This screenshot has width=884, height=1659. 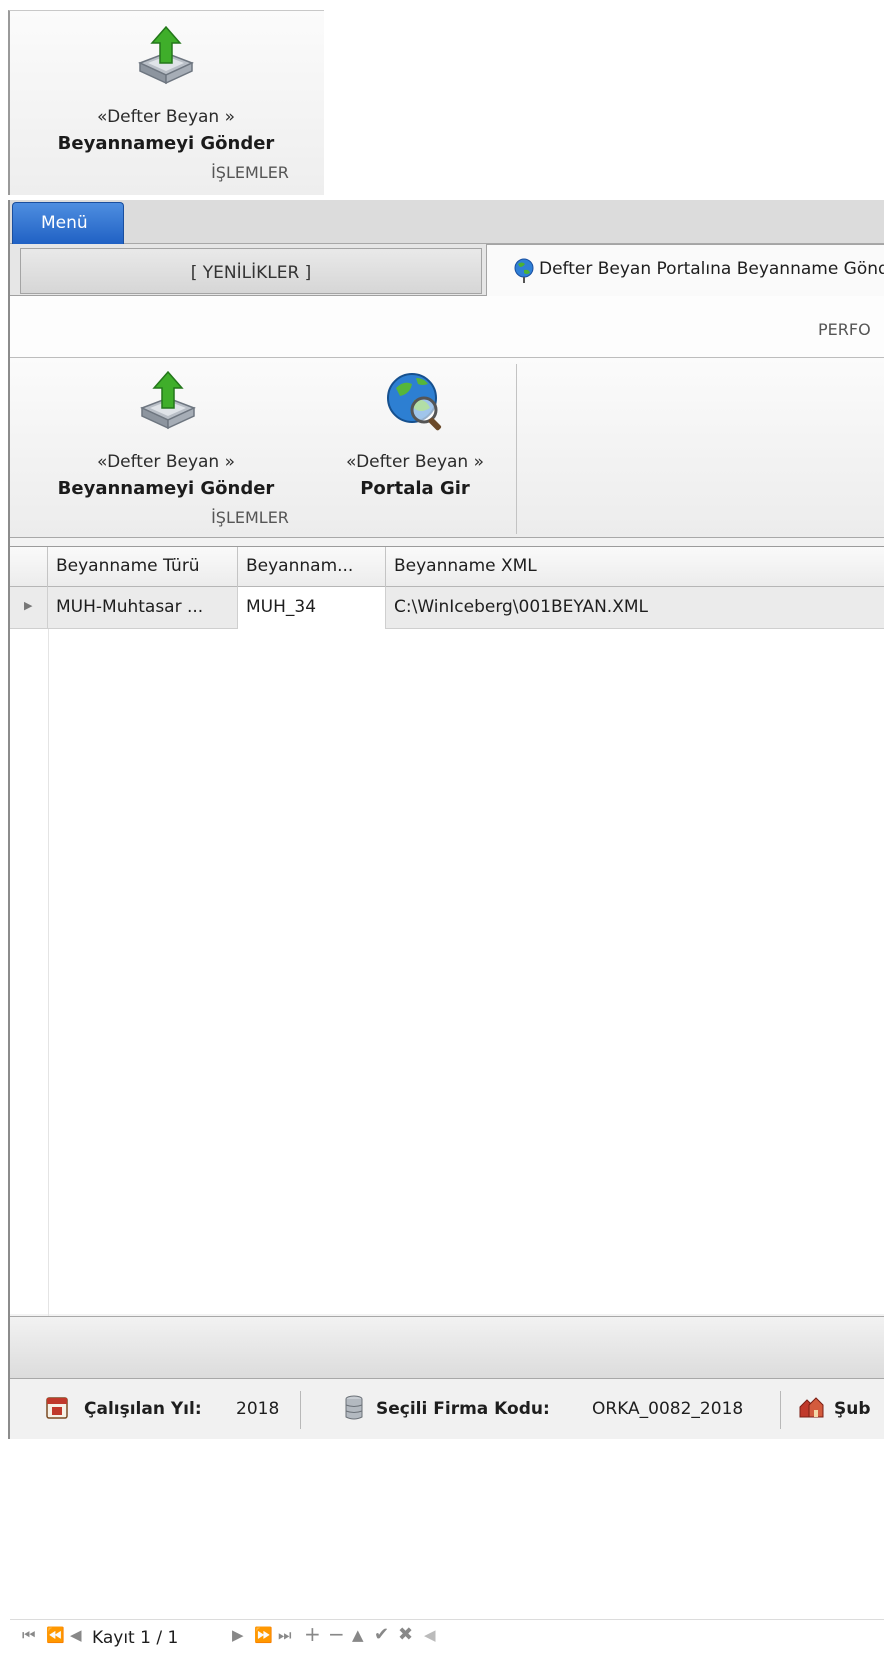 I want to click on ribbon-portal-button: «Defter Beyan » Portala Gir, so click(x=415, y=433).